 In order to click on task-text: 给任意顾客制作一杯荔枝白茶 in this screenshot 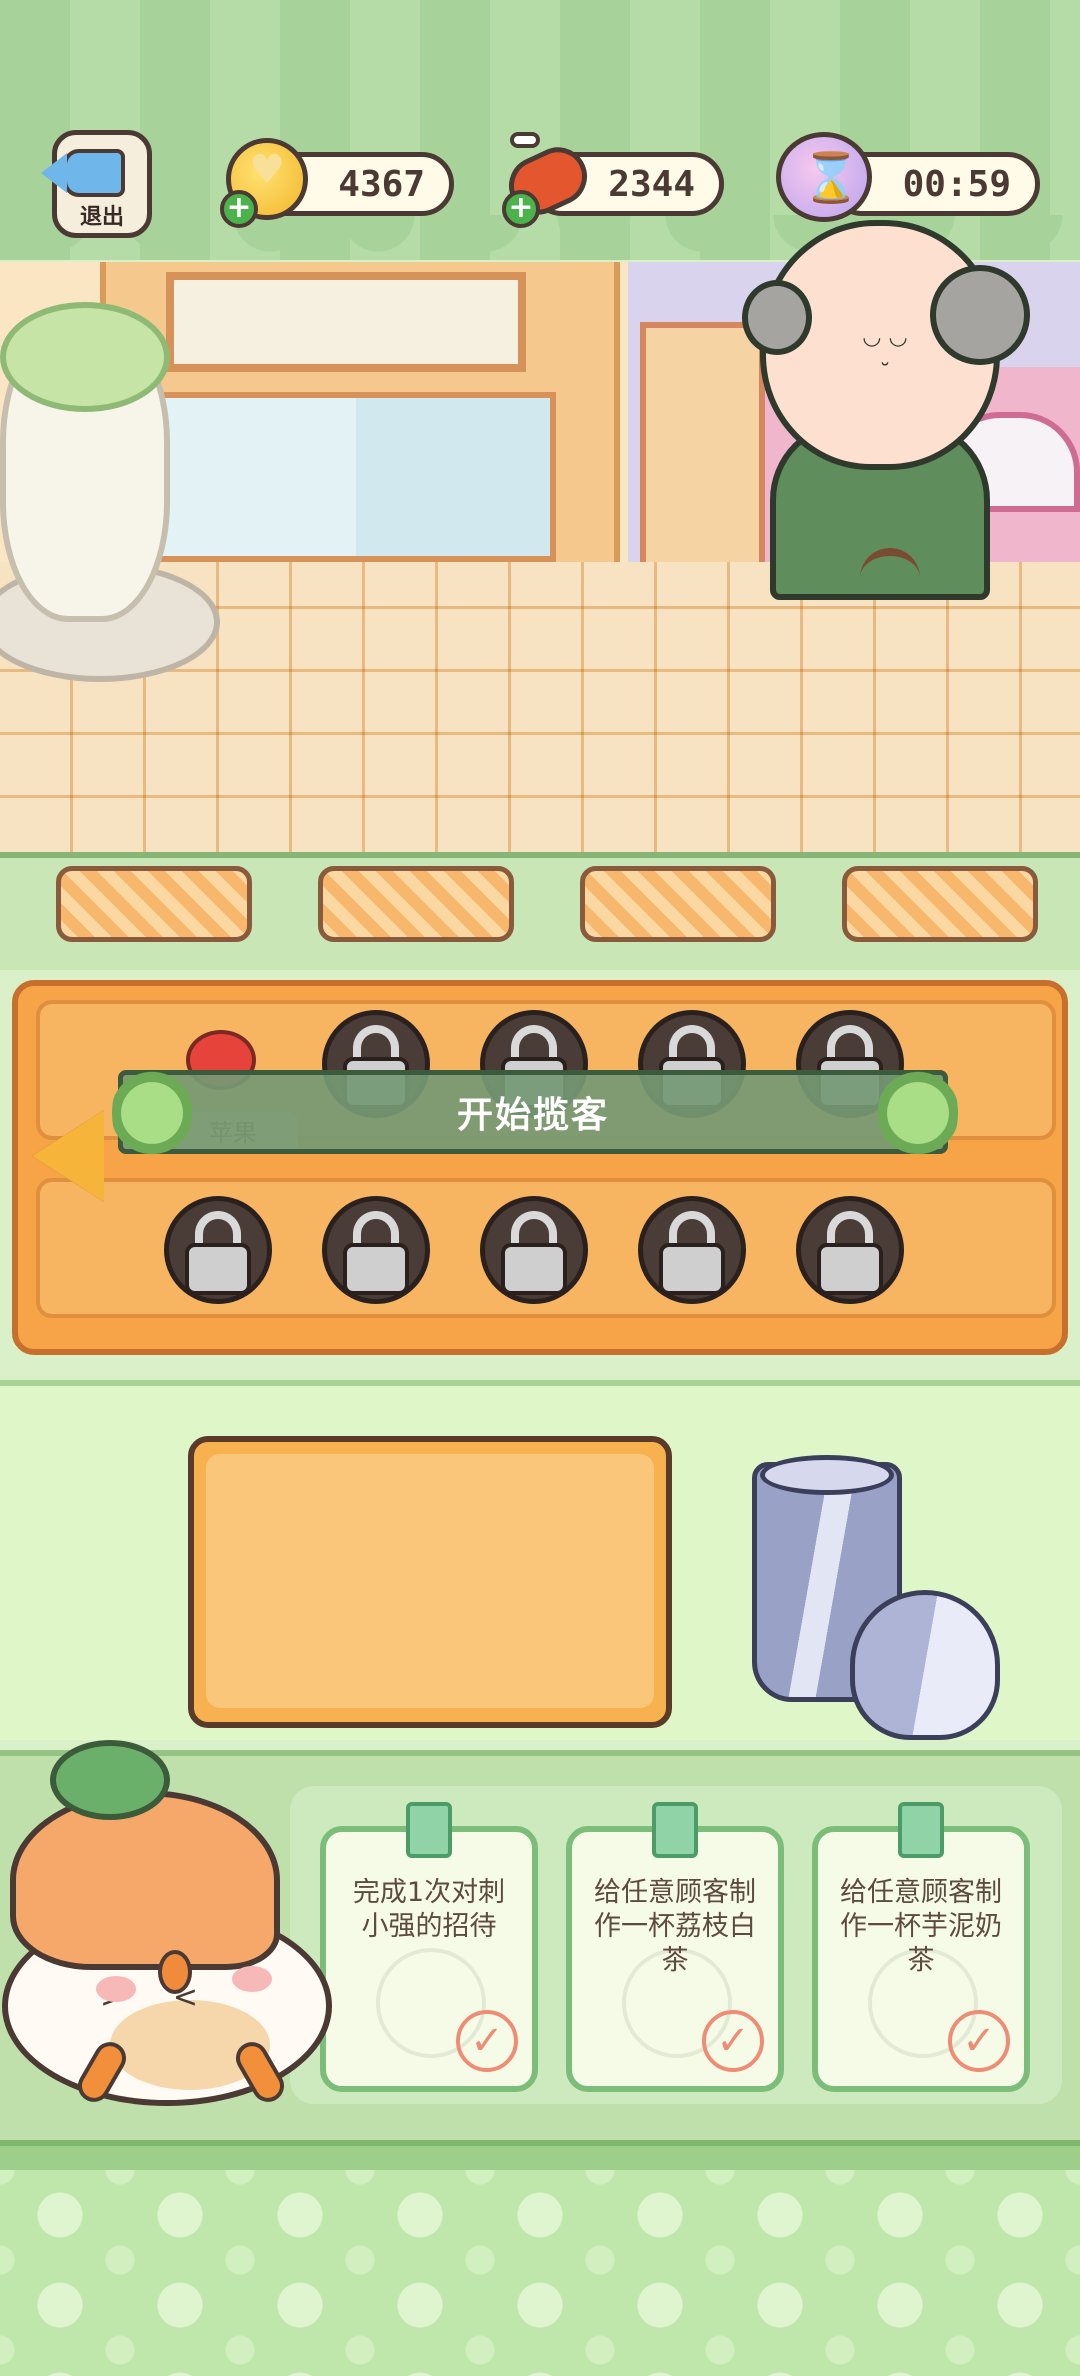, I will do `click(675, 1926)`.